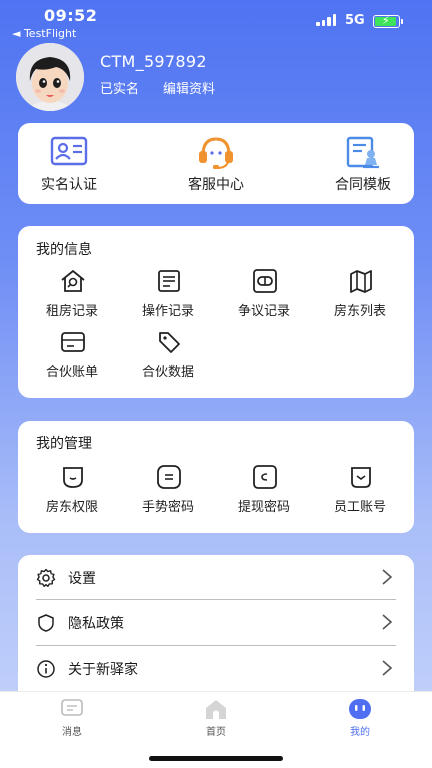  What do you see at coordinates (71, 507) in the screenshot?
I see `manage-item-label: 房东权限` at bounding box center [71, 507].